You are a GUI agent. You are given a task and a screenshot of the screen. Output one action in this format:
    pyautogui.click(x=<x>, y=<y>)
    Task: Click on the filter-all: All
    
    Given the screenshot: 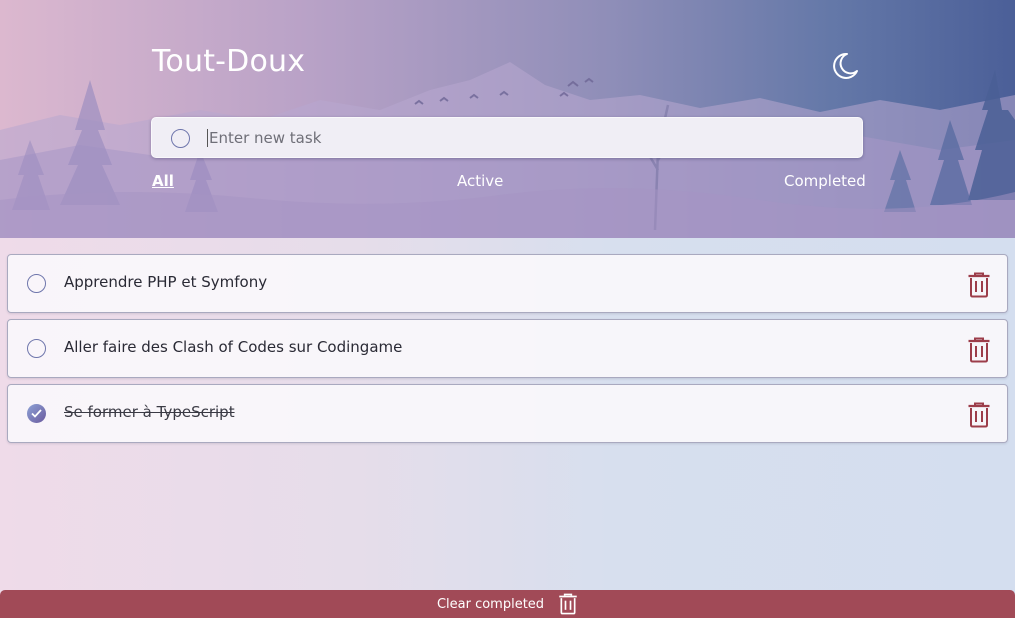 What is the action you would take?
    pyautogui.click(x=163, y=181)
    